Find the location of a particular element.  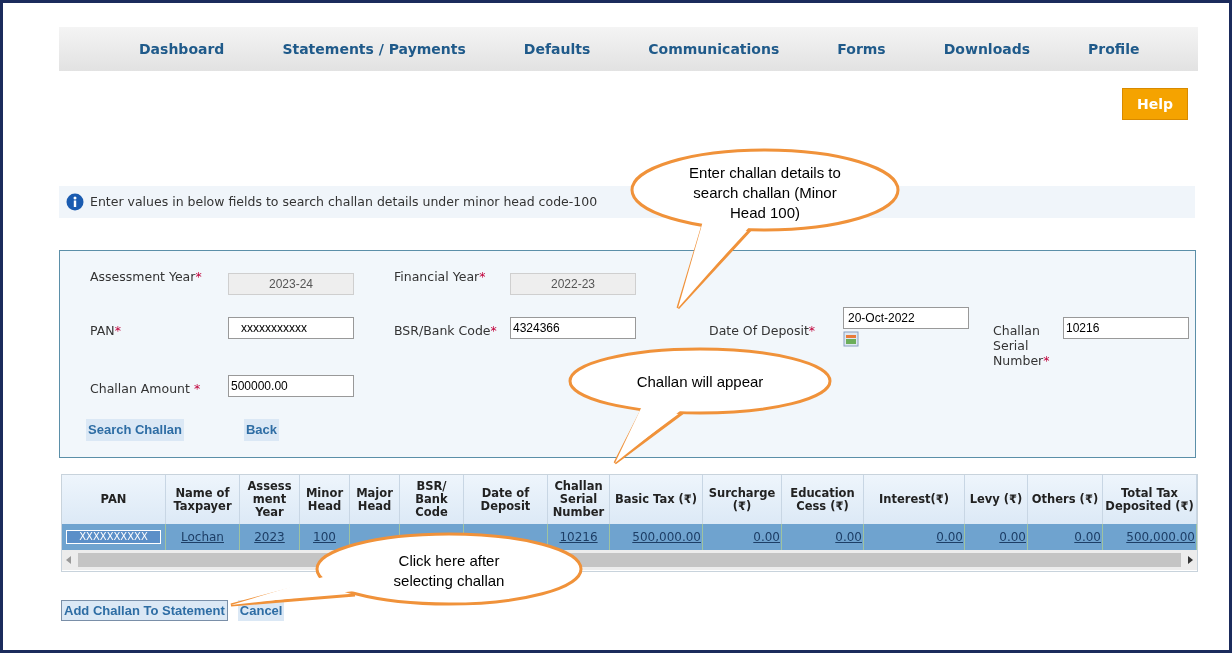

field-label: Financial Year is located at coordinates (437, 276).